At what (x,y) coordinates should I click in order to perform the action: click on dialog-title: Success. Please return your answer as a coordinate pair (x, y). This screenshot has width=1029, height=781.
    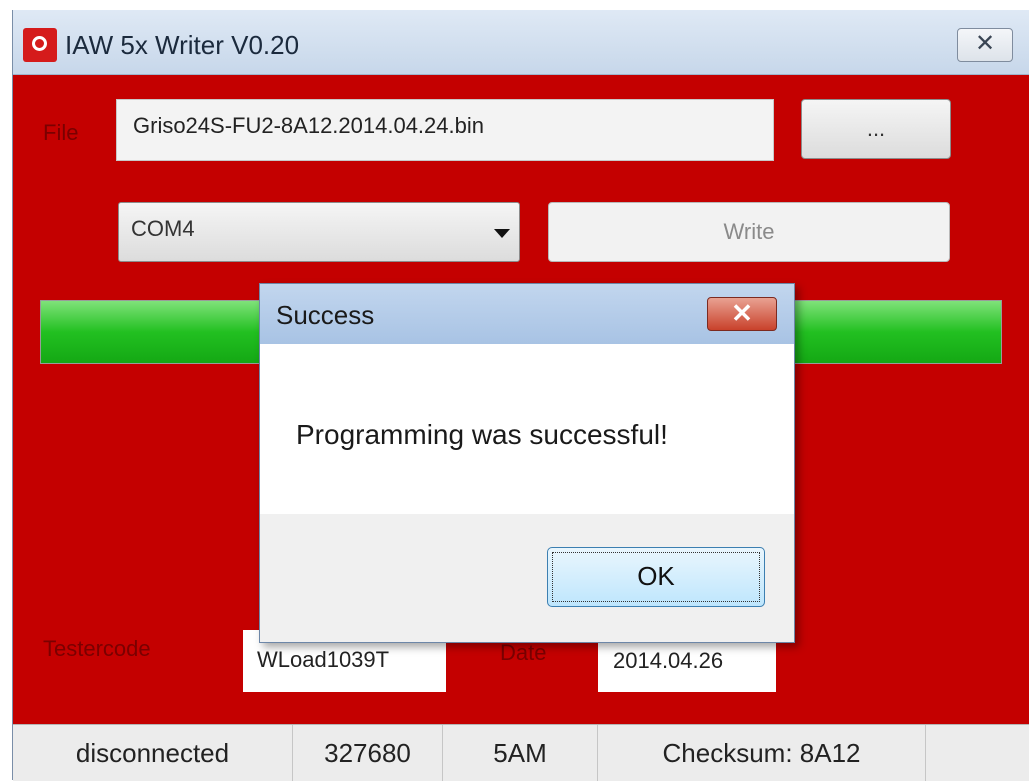
    Looking at the image, I should click on (325, 315).